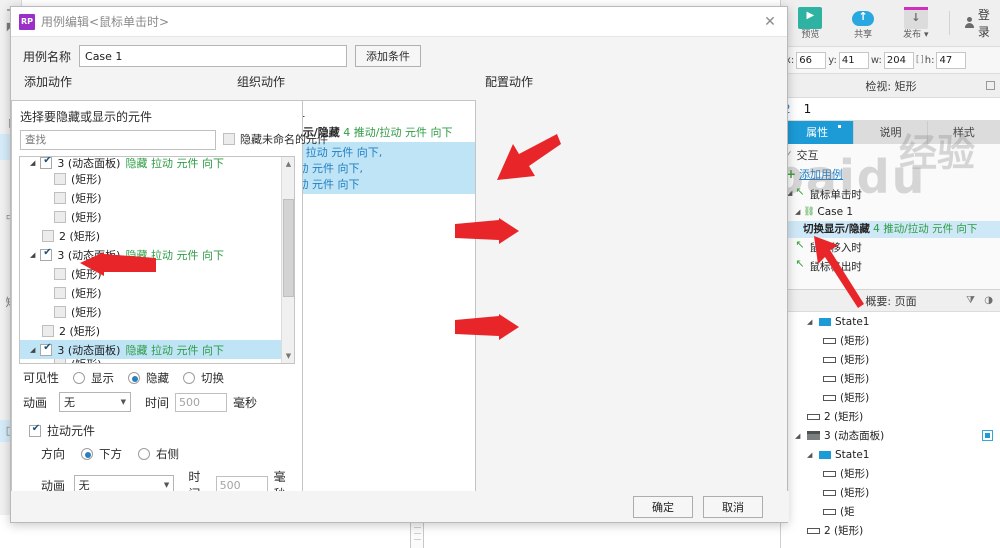 The image size is (1000, 548). What do you see at coordinates (847, 512) in the screenshot?
I see `outline-label: (矩` at bounding box center [847, 512].